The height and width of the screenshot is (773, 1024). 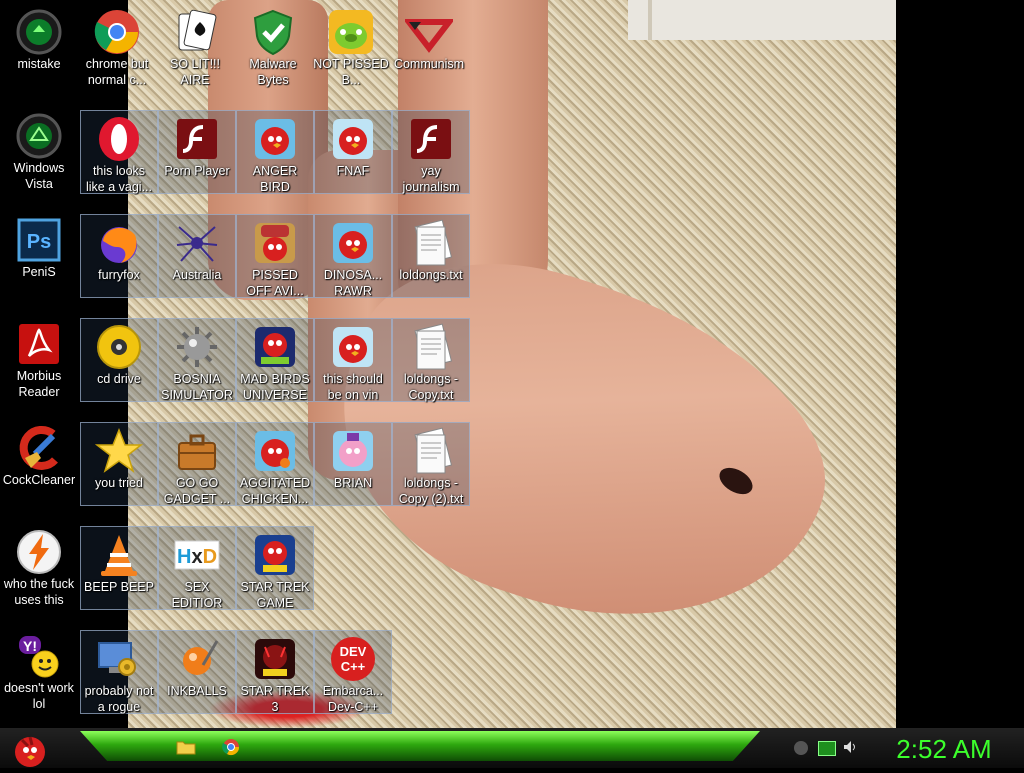 What do you see at coordinates (275, 699) in the screenshot?
I see `icon-label: STAR TREK 3` at bounding box center [275, 699].